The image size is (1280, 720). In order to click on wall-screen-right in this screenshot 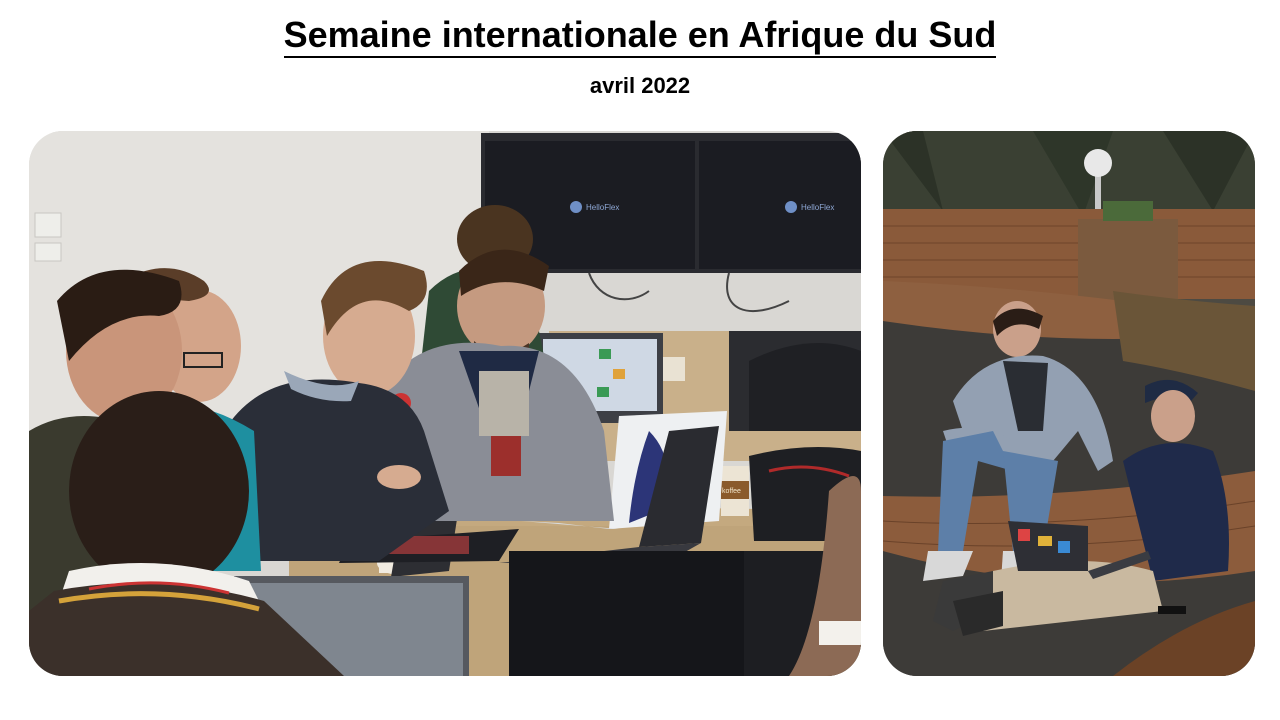, I will do `click(780, 205)`.